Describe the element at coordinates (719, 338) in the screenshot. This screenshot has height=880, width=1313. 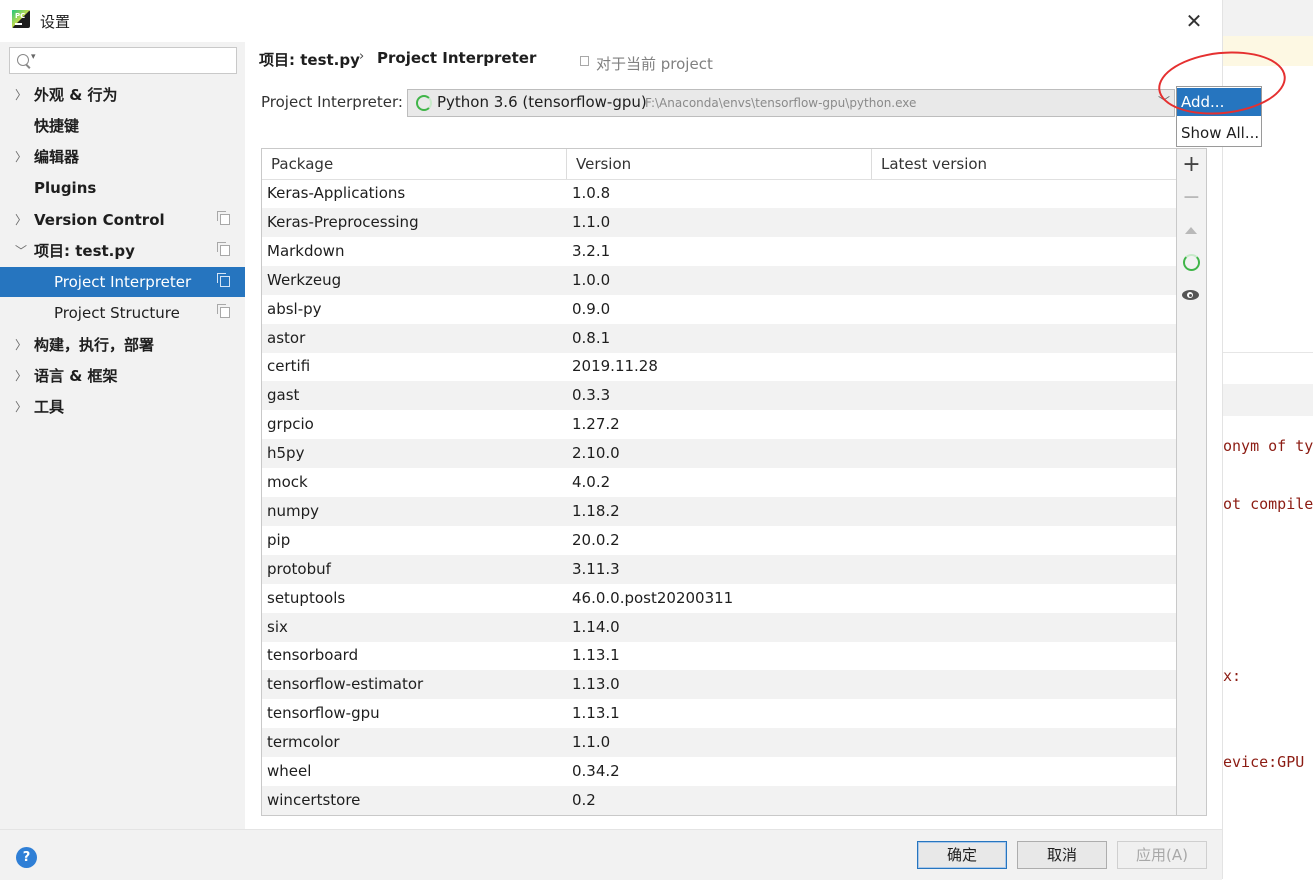
I see `table-row: astor 0.8.1` at that location.